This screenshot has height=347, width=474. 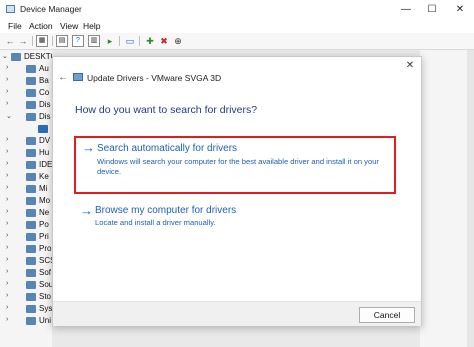 I want to click on cancel-button: Cancel, so click(x=387, y=315).